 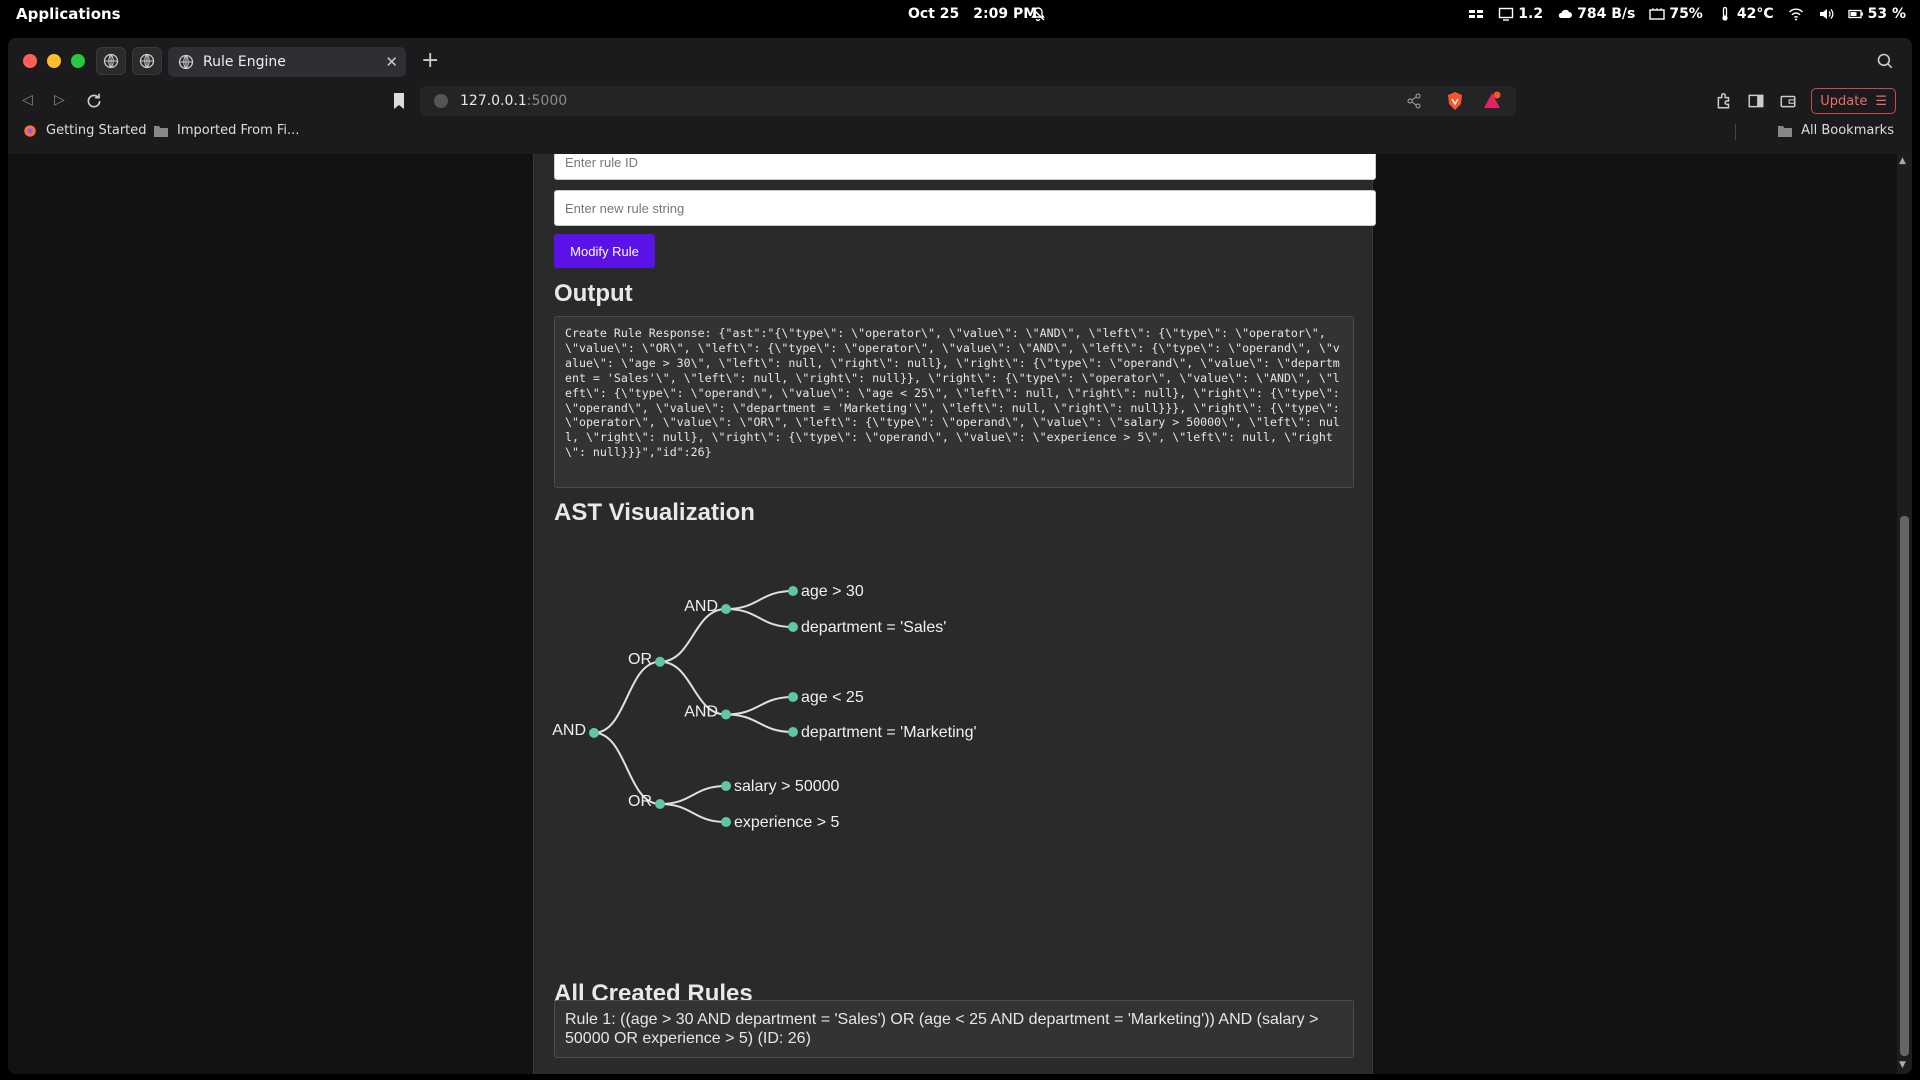 I want to click on extensions-icon, so click(x=1724, y=101).